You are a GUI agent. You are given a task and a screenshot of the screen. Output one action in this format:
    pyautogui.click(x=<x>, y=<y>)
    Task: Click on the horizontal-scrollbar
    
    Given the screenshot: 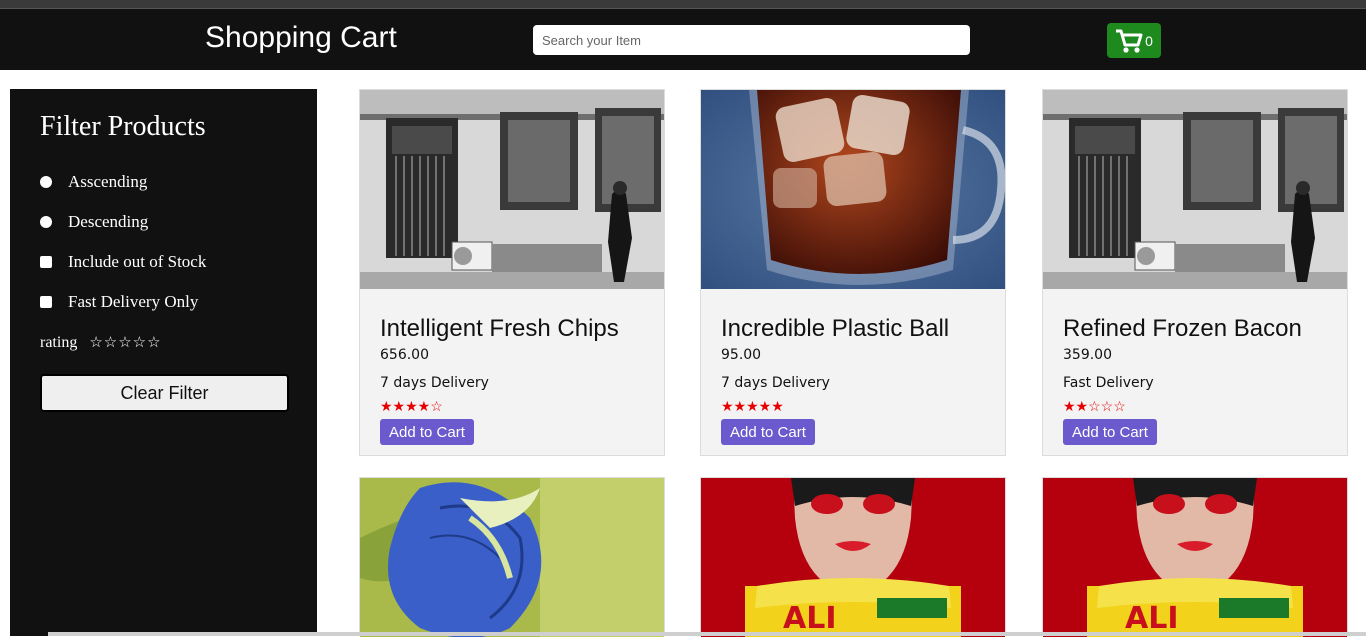 What is the action you would take?
    pyautogui.click(x=707, y=634)
    